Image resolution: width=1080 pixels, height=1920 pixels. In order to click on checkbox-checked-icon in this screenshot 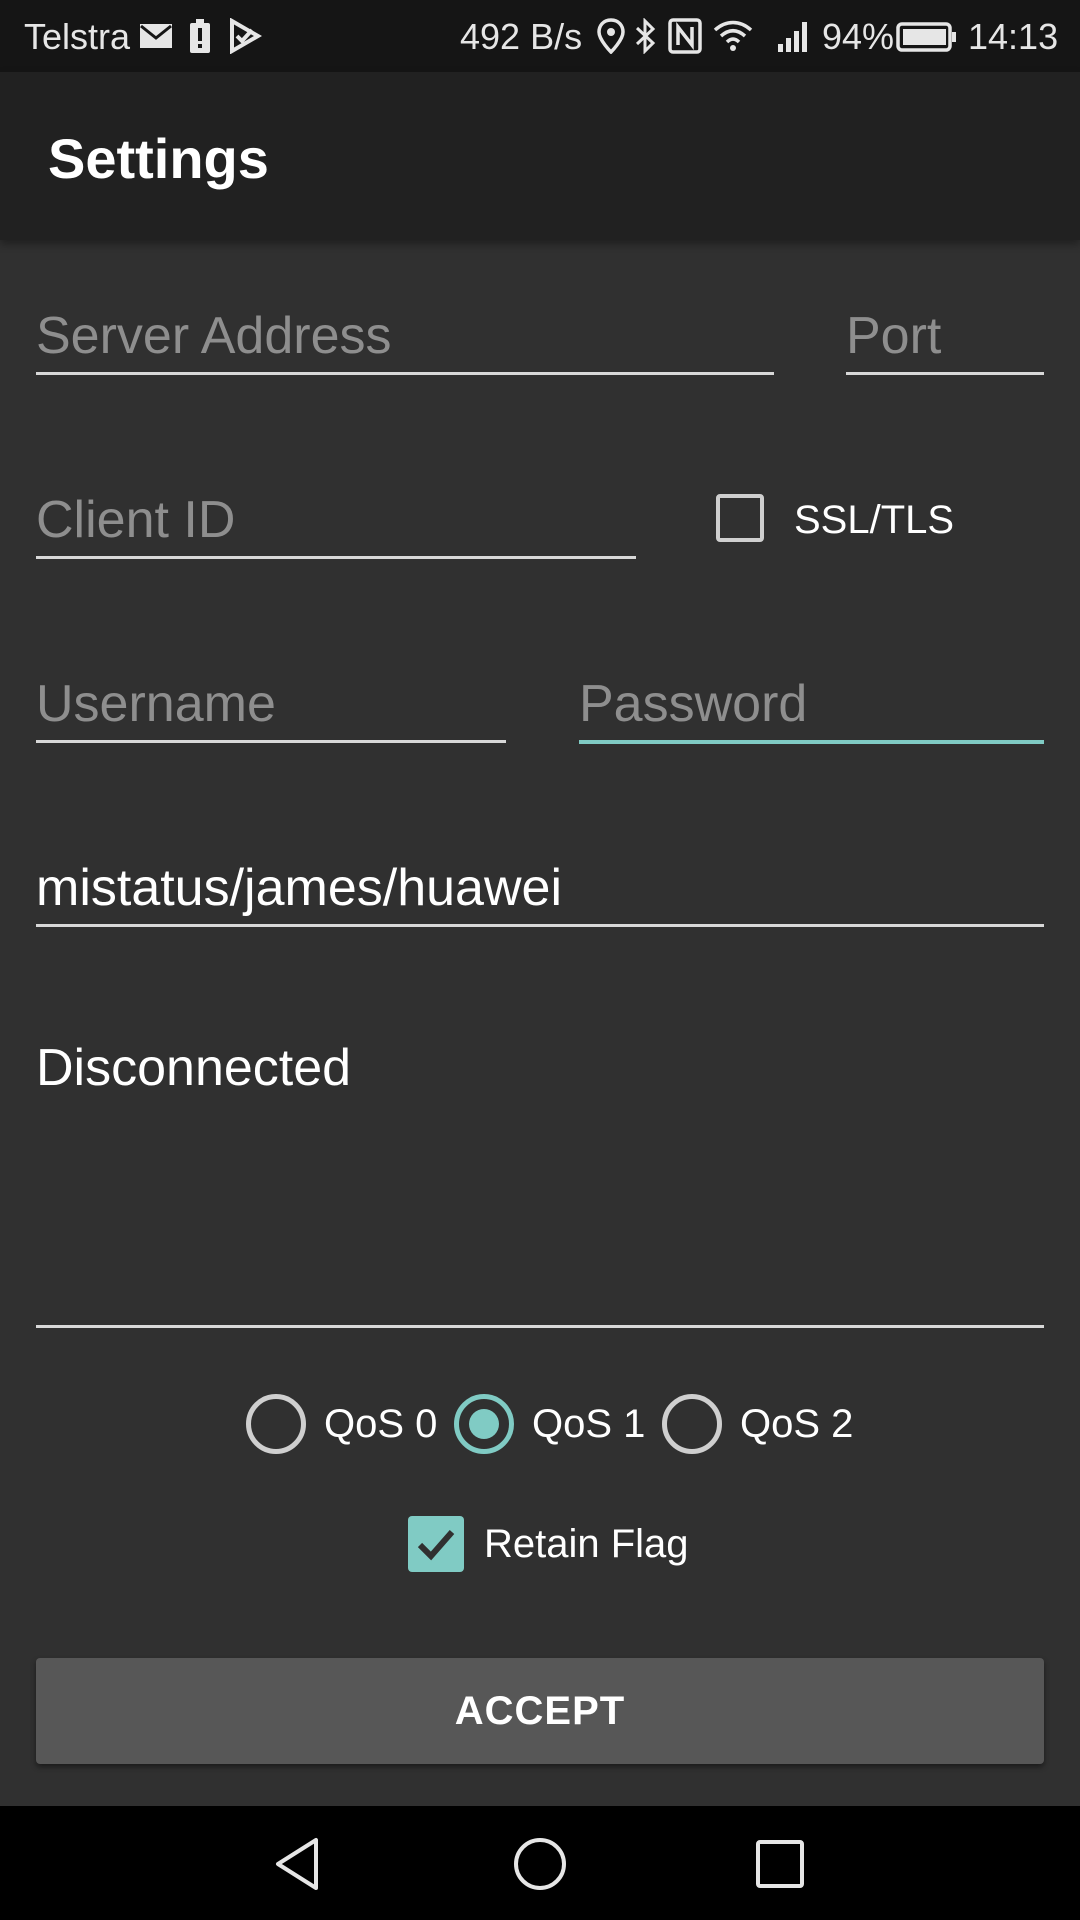, I will do `click(436, 1544)`.